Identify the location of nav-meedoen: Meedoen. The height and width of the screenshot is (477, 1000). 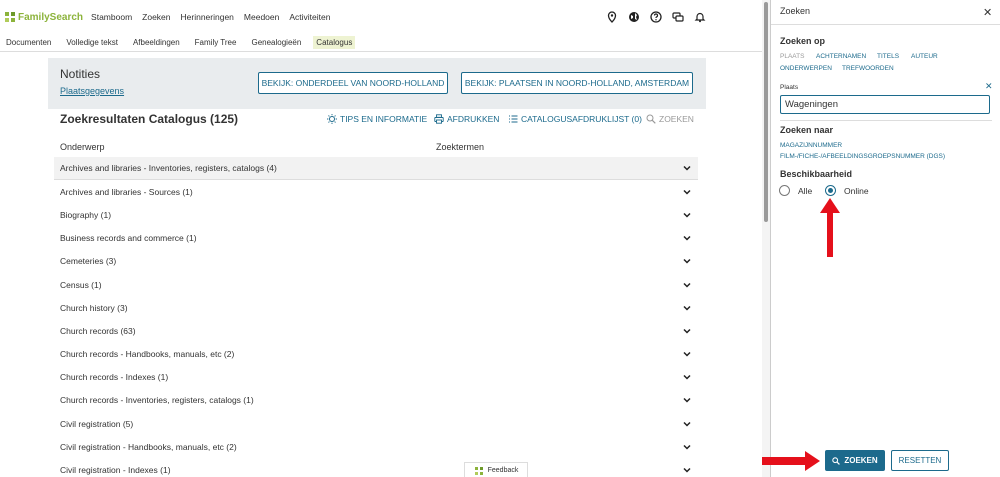
(261, 17).